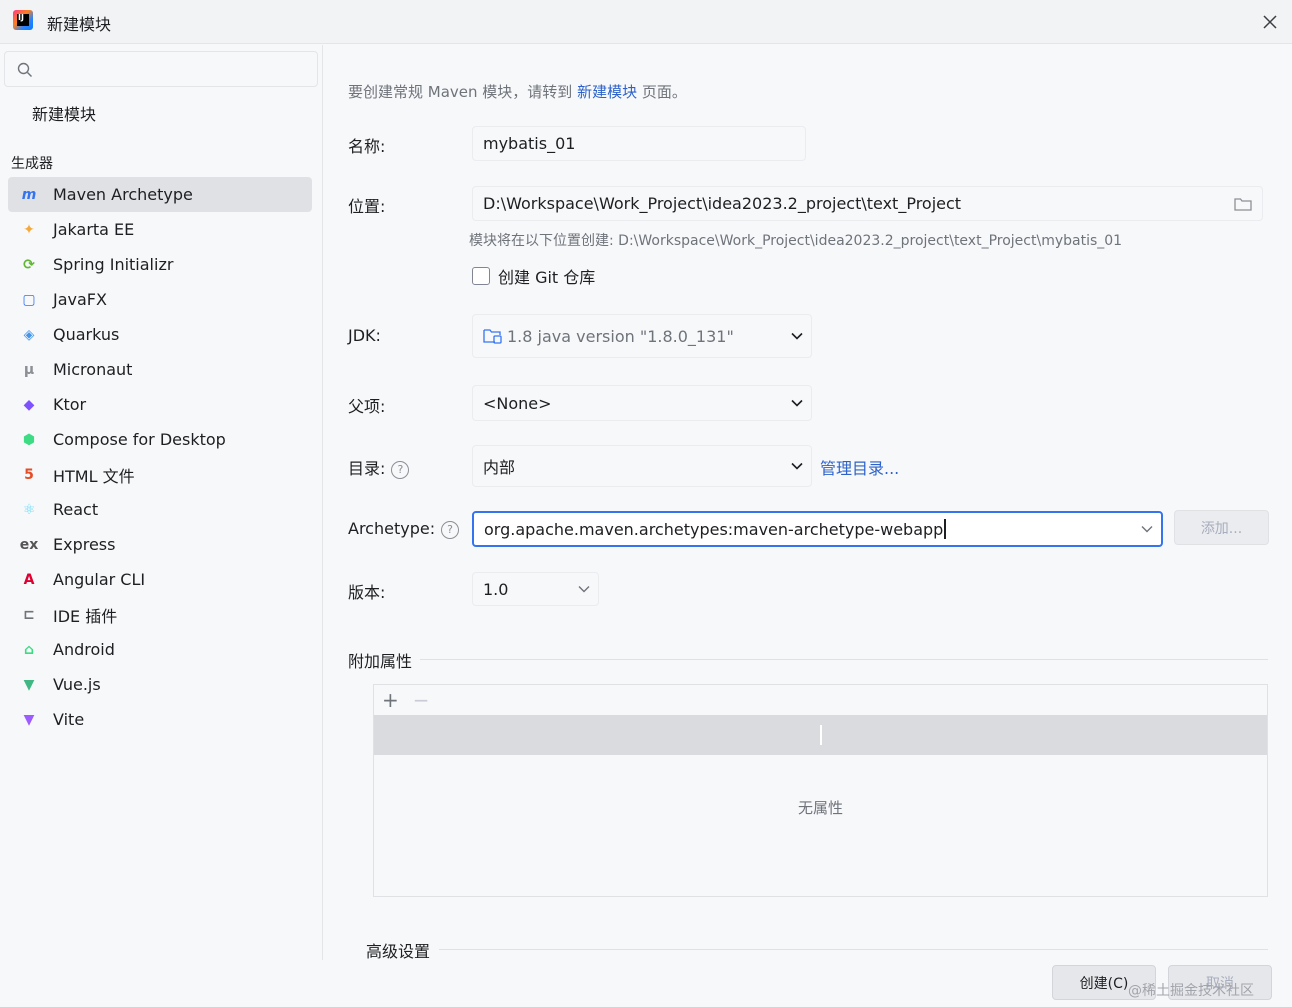 This screenshot has height=1007, width=1292. I want to click on jdk-folder-icon, so click(492, 336).